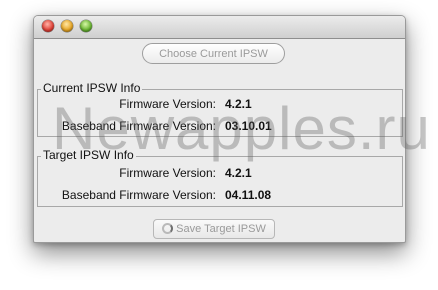 This screenshot has height=290, width=438. Describe the element at coordinates (168, 228) in the screenshot. I see `spinner-icon` at that location.